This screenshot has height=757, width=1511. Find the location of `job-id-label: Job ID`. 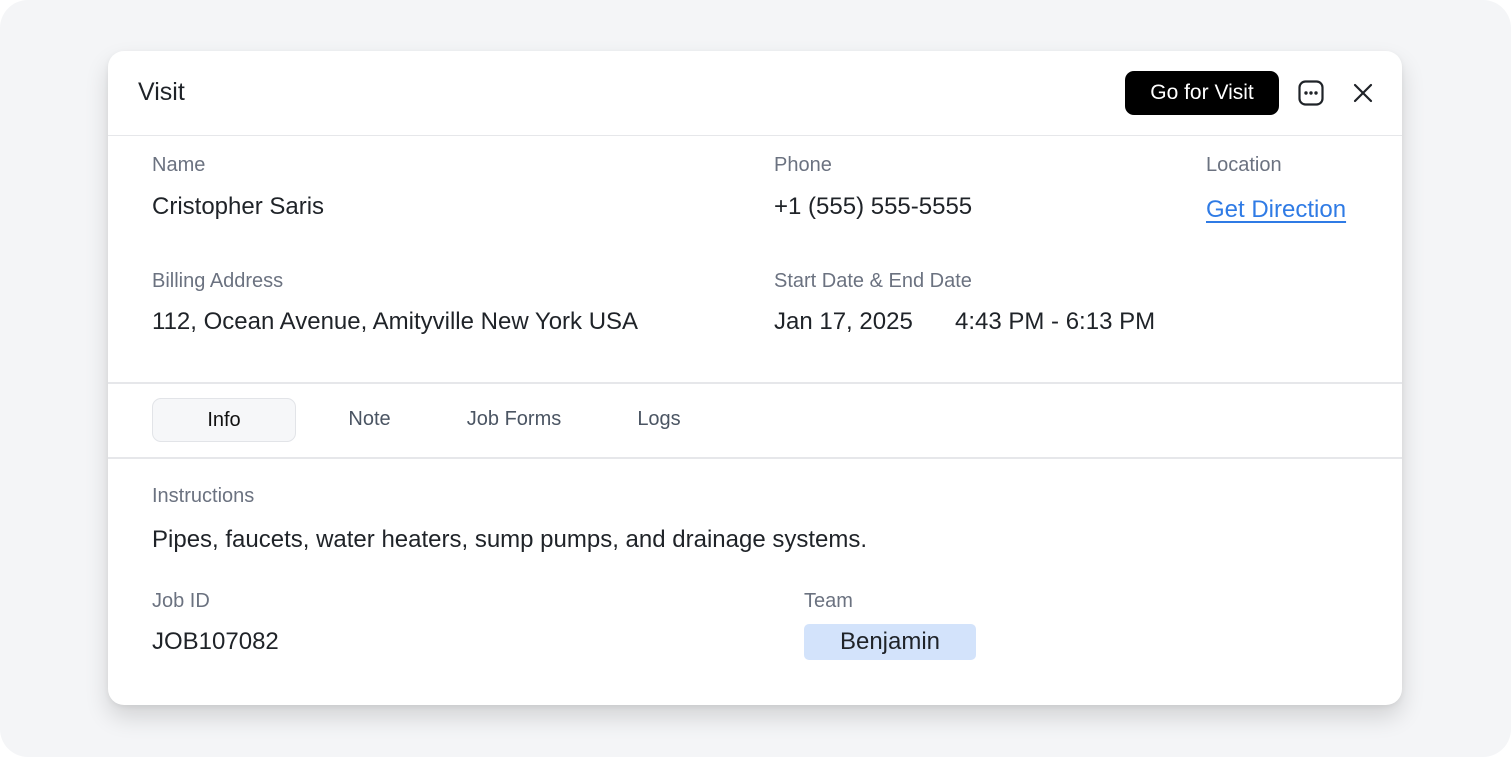

job-id-label: Job ID is located at coordinates (181, 601).